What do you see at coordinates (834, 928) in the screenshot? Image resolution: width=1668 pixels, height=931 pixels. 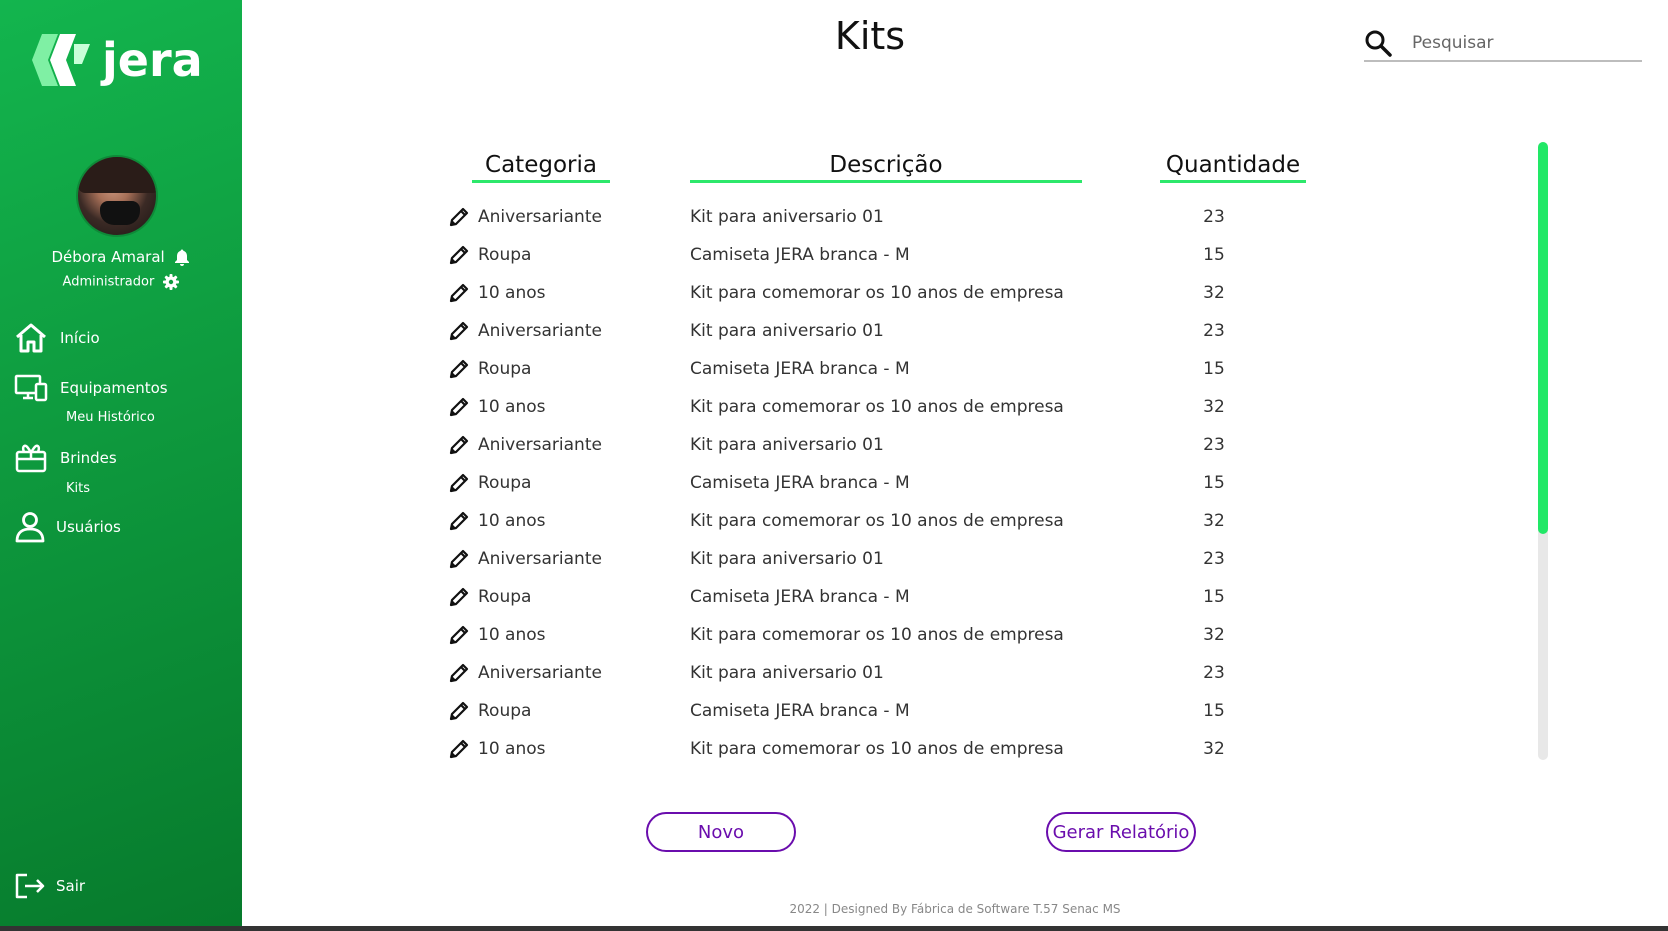 I see `bottom-divider` at bounding box center [834, 928].